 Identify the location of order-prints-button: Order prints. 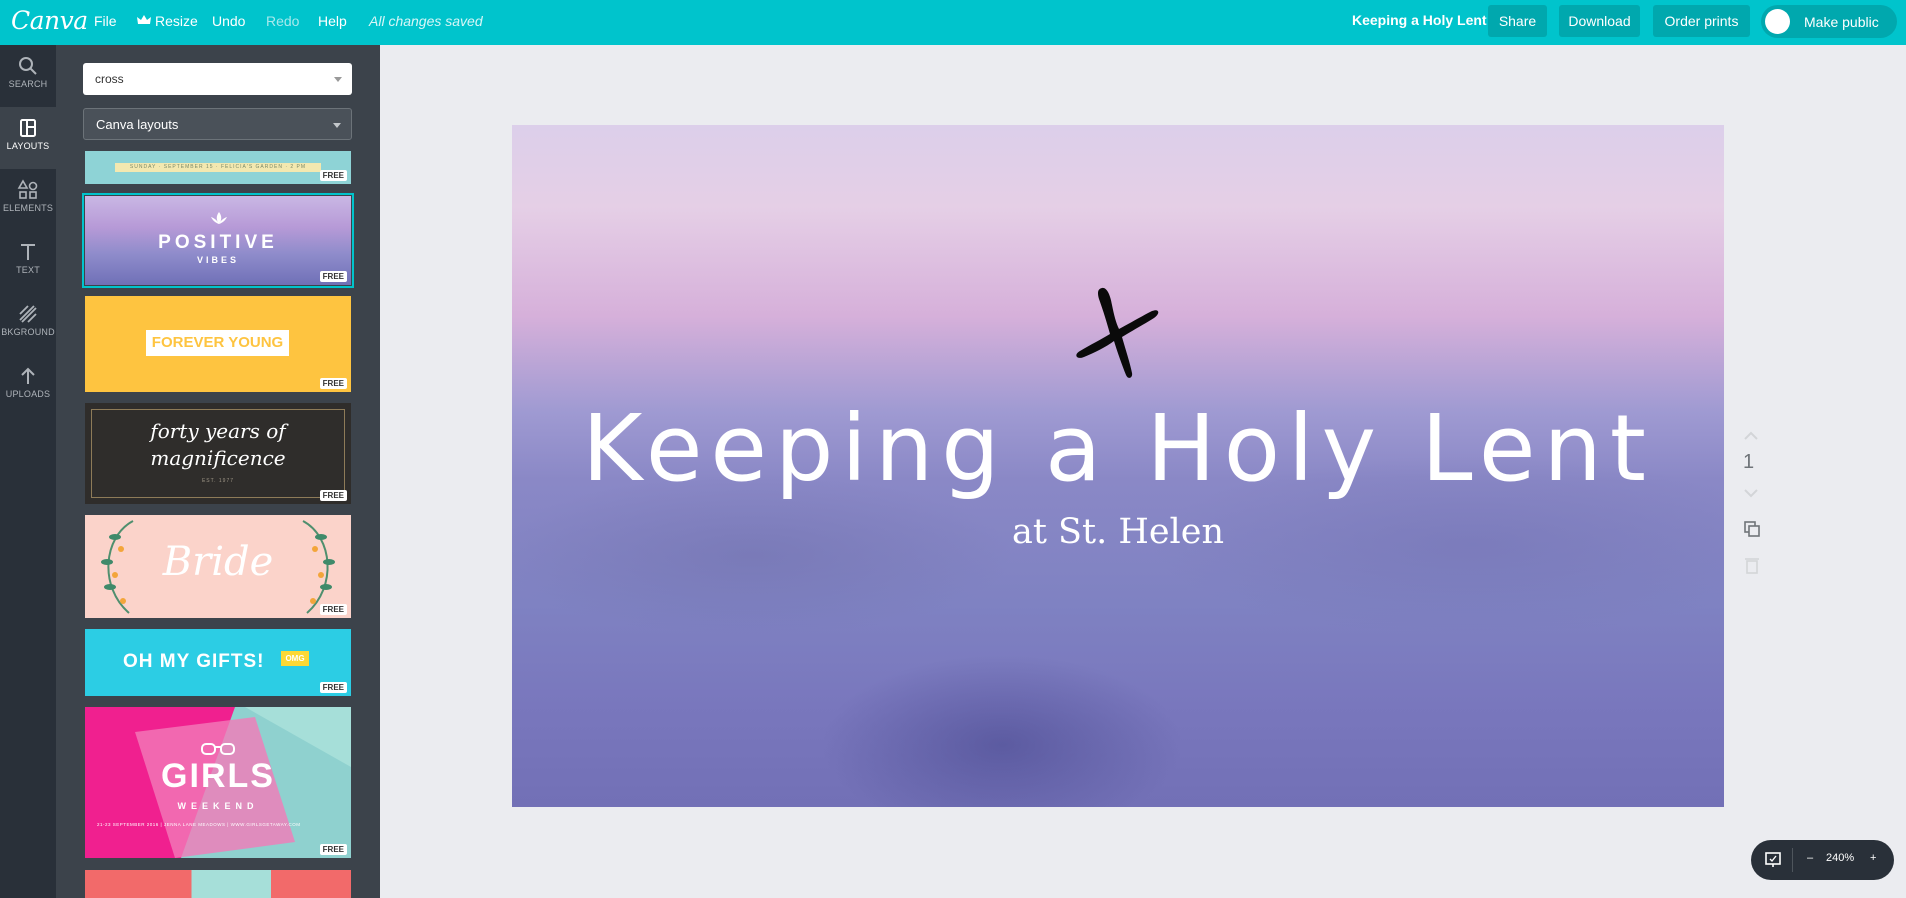
(1701, 21).